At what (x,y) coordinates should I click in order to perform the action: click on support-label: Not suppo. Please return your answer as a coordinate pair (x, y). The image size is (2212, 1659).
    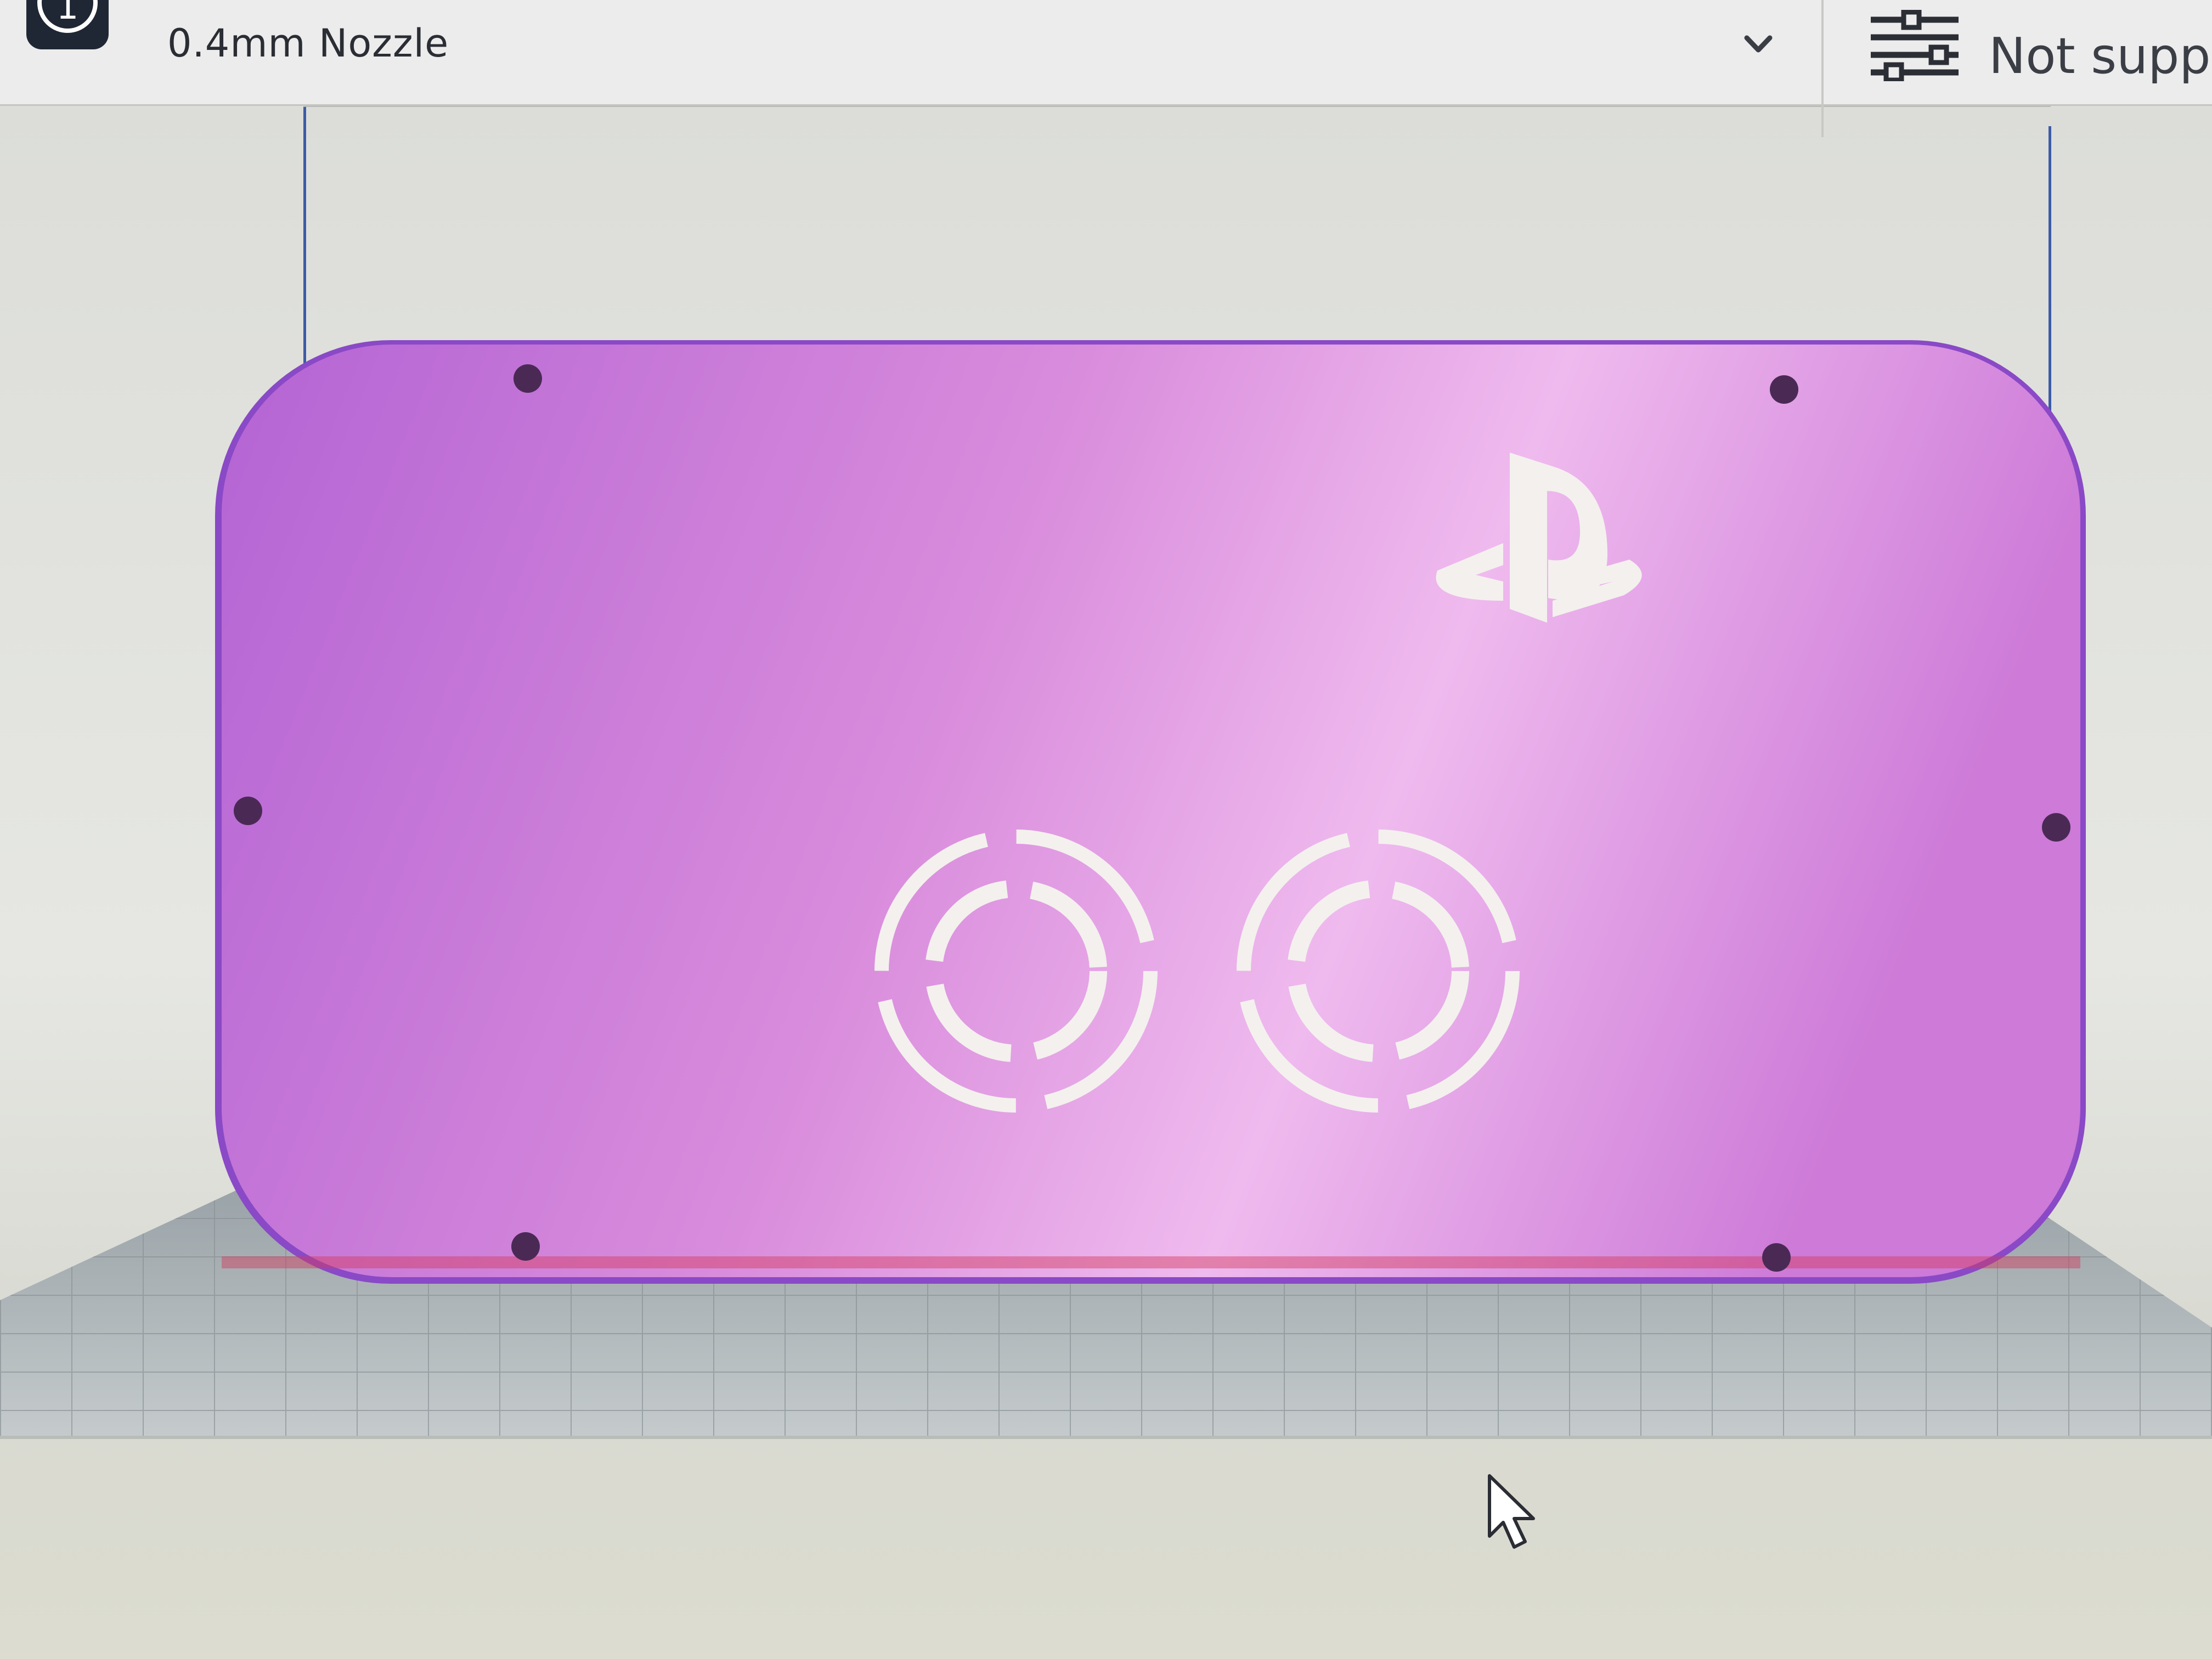
    Looking at the image, I should click on (2100, 56).